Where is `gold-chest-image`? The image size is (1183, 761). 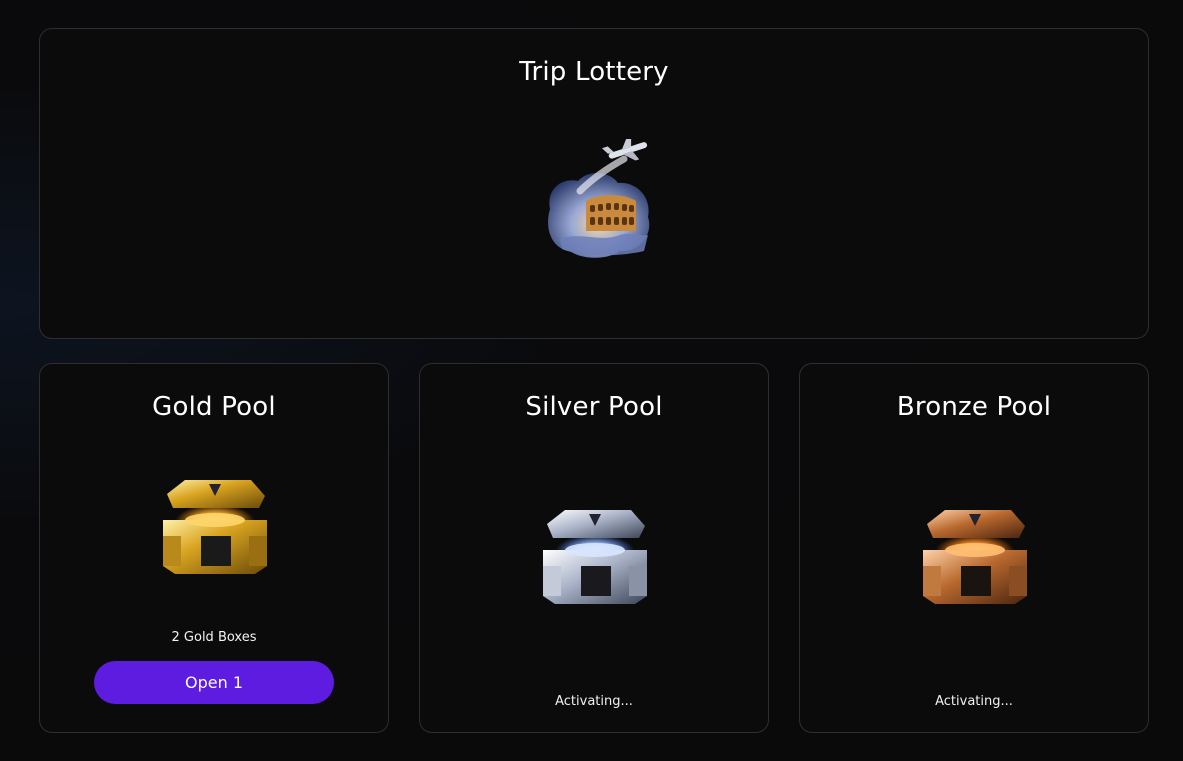 gold-chest-image is located at coordinates (215, 526).